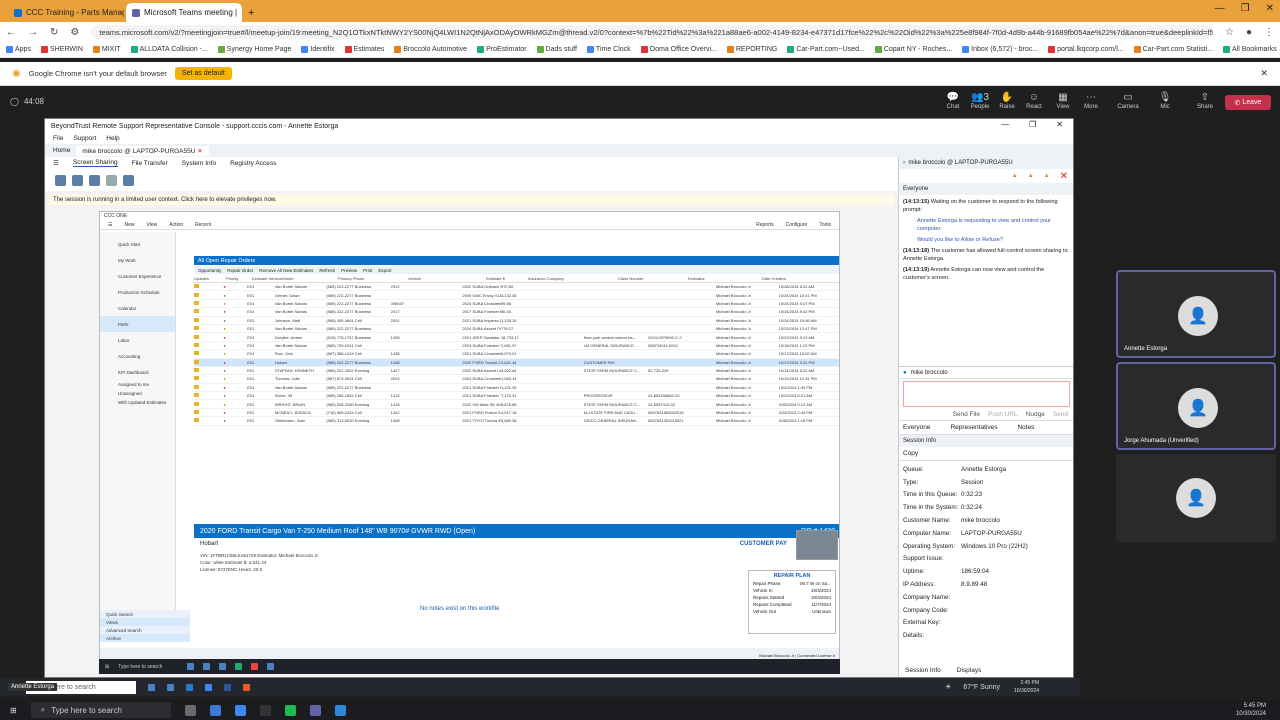  Describe the element at coordinates (148, 667) in the screenshot. I see `remote-search-box: Type here to search` at that location.